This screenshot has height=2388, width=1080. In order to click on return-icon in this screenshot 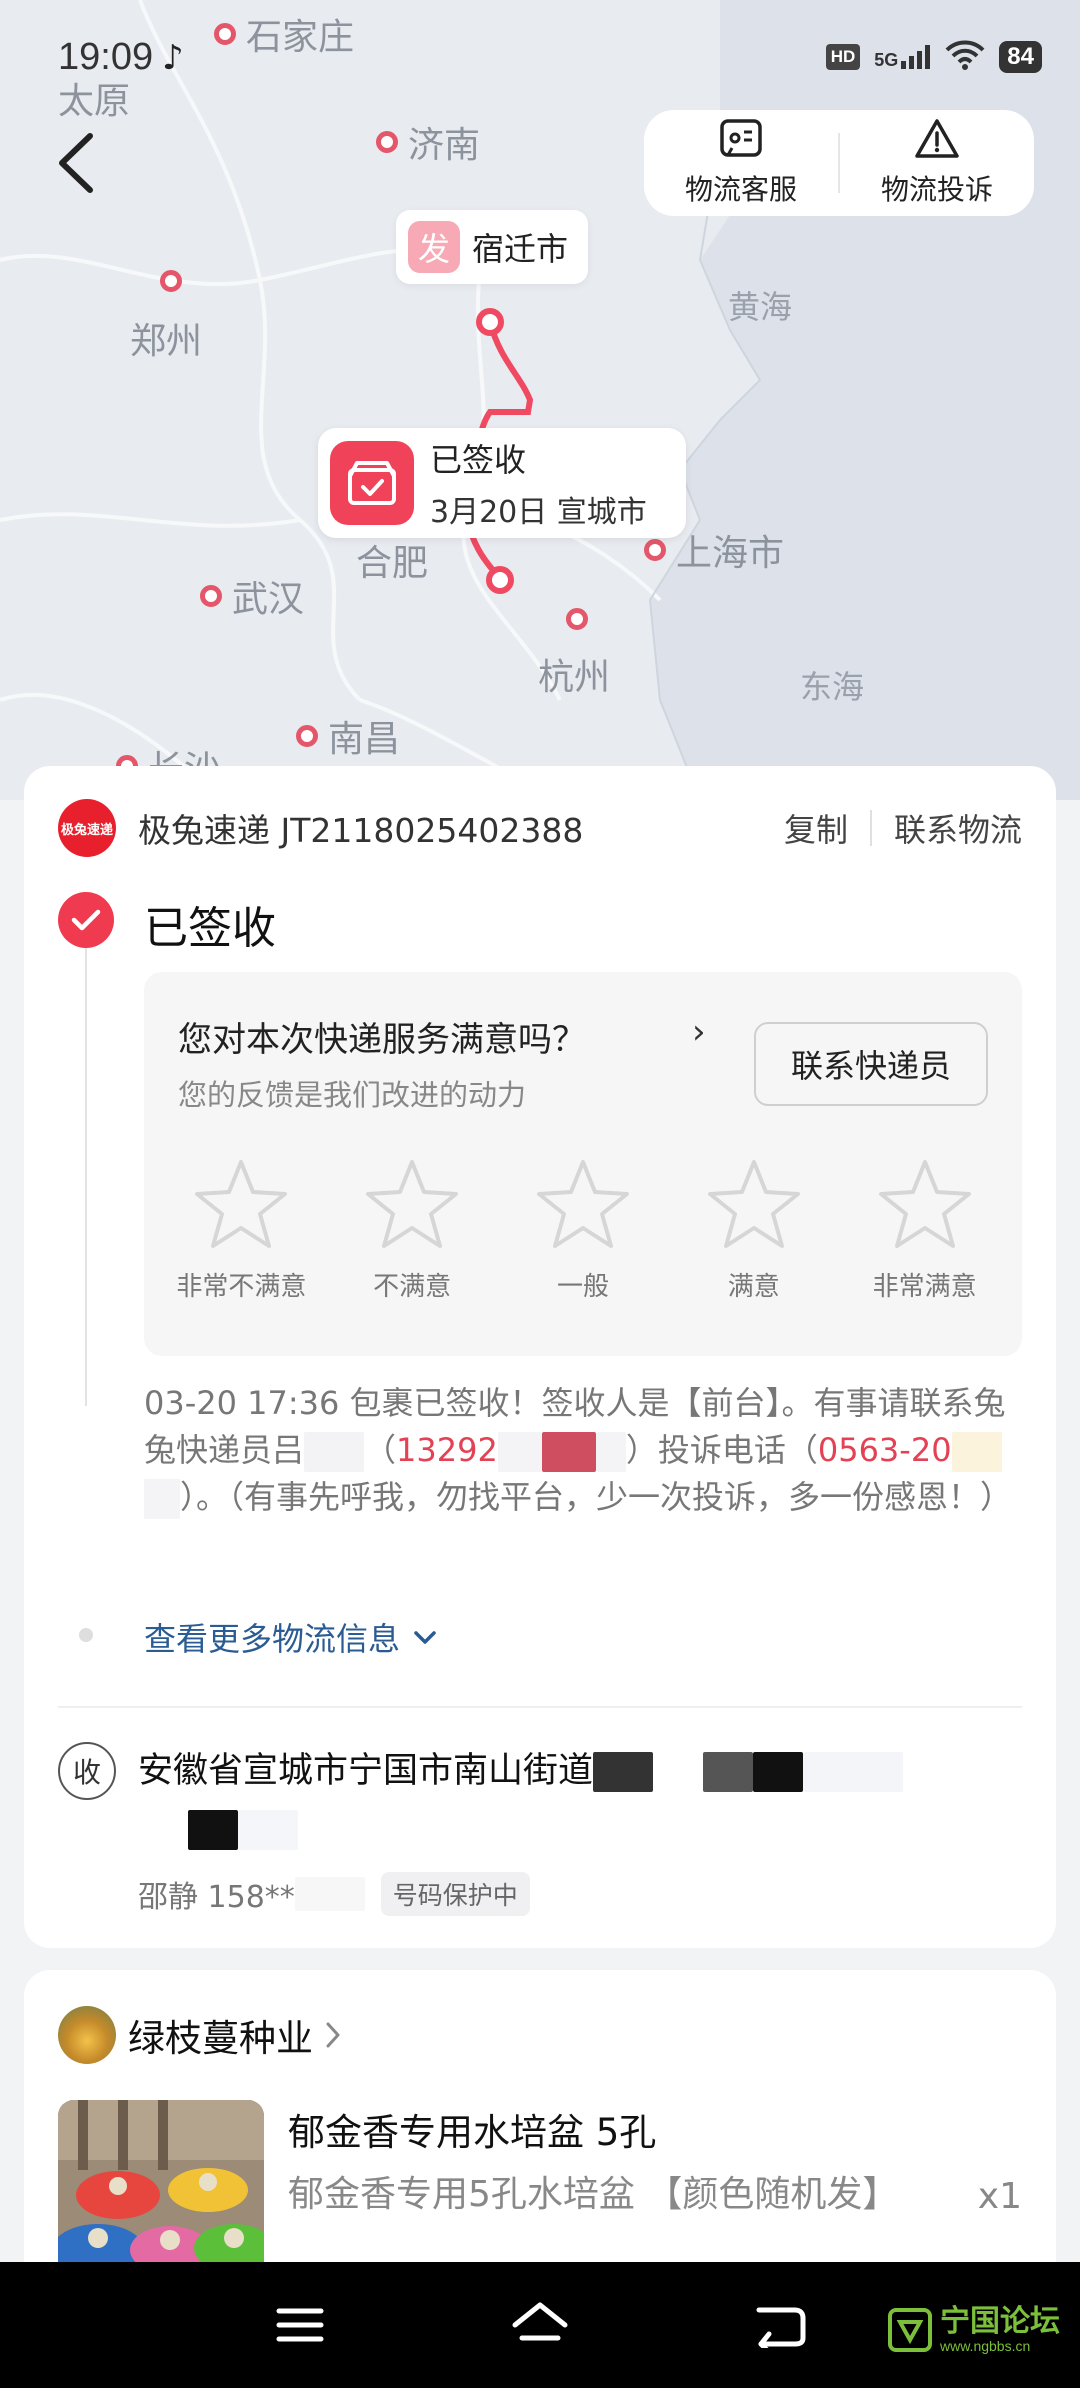, I will do `click(781, 2327)`.